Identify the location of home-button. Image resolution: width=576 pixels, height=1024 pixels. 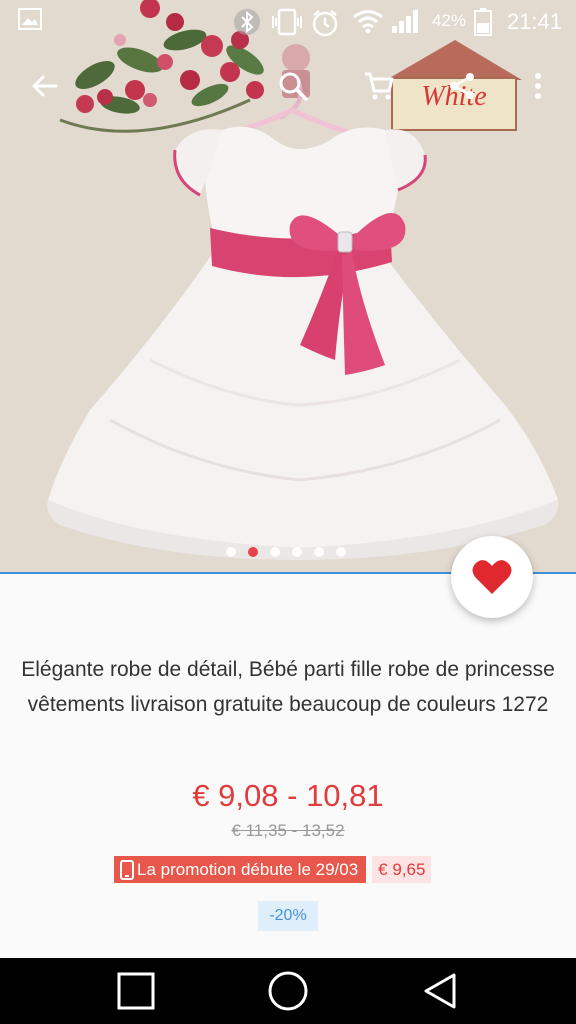
(288, 991).